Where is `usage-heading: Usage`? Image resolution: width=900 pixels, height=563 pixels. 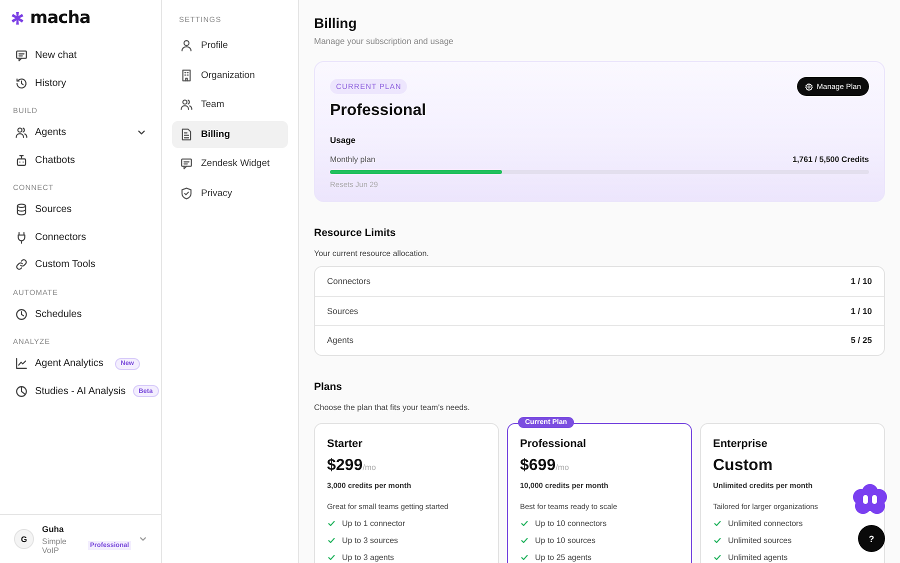
usage-heading: Usage is located at coordinates (343, 140).